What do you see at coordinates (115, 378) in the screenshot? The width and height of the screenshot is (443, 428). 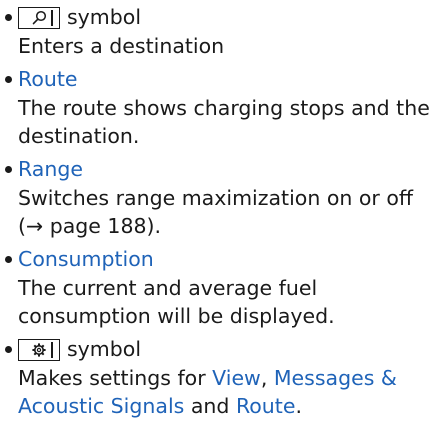 I see `desc-text: Makes settings for` at bounding box center [115, 378].